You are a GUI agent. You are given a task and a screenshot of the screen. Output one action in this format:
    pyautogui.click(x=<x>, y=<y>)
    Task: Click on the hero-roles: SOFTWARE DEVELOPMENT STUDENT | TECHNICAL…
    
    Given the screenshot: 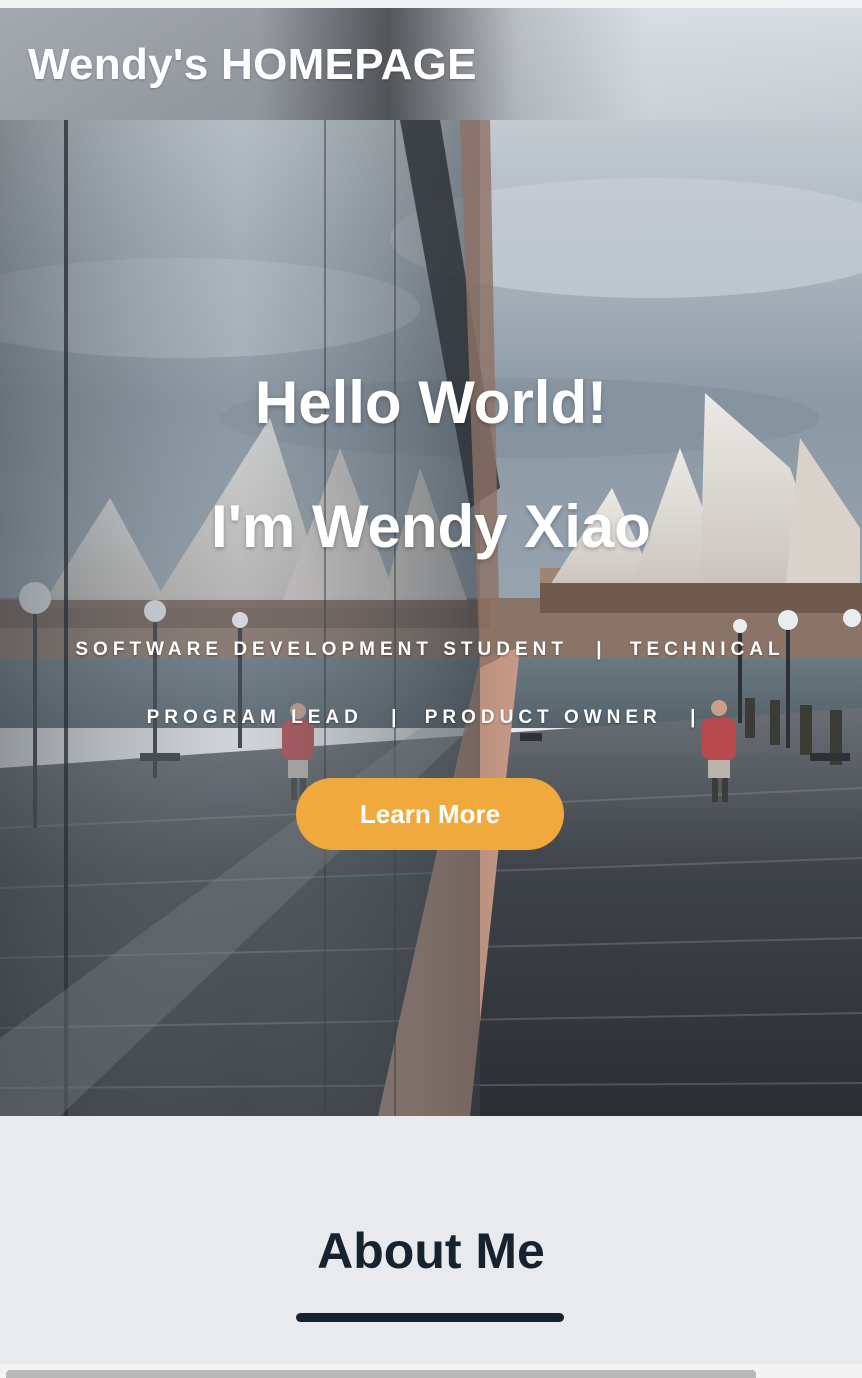 What is the action you would take?
    pyautogui.click(x=430, y=684)
    